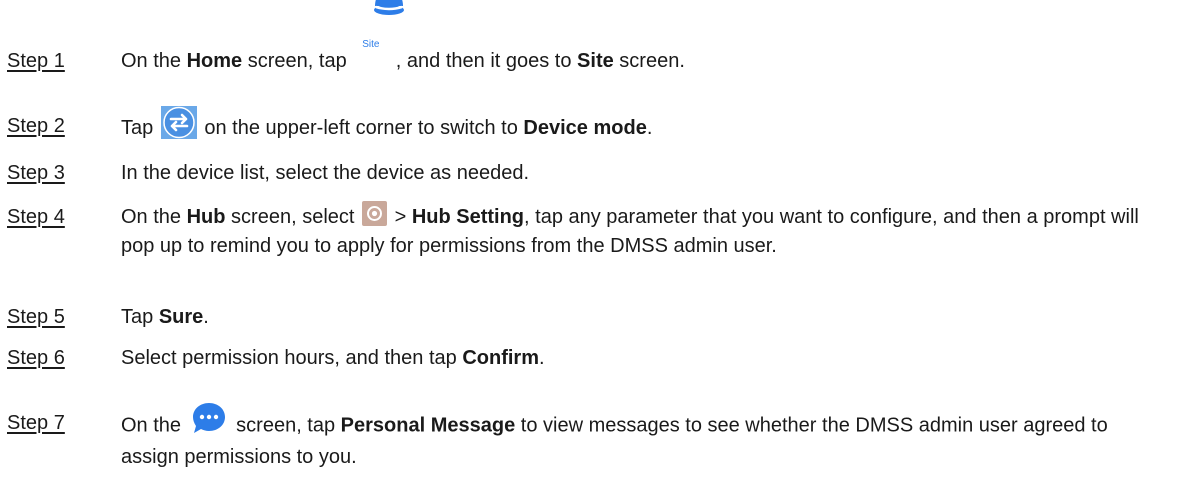  What do you see at coordinates (484, 61) in the screenshot?
I see `text-segment: , and then it goes to` at bounding box center [484, 61].